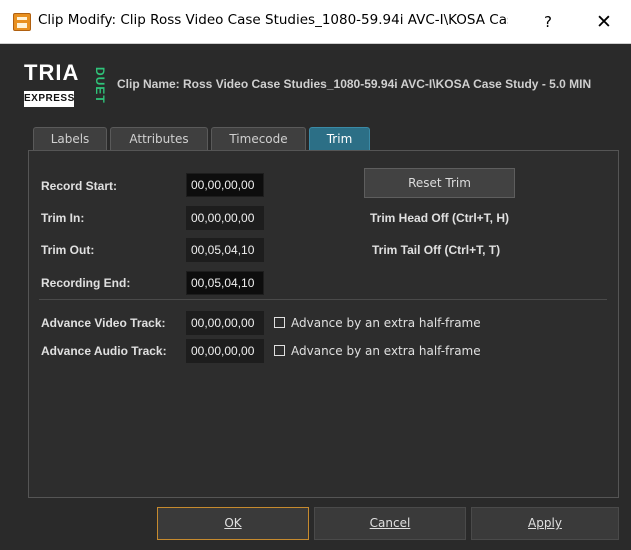 Image resolution: width=631 pixels, height=550 pixels. I want to click on record-start-label: Record Start:, so click(79, 186).